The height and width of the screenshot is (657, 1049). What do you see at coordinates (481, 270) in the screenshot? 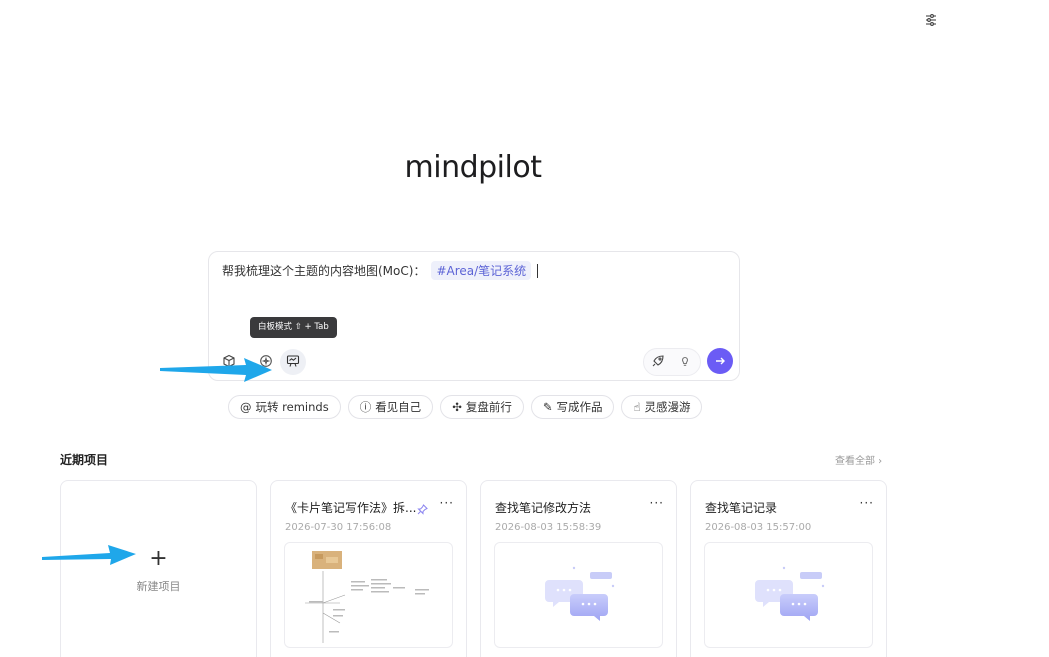
I see `topic-tag: #Area/笔记系统` at bounding box center [481, 270].